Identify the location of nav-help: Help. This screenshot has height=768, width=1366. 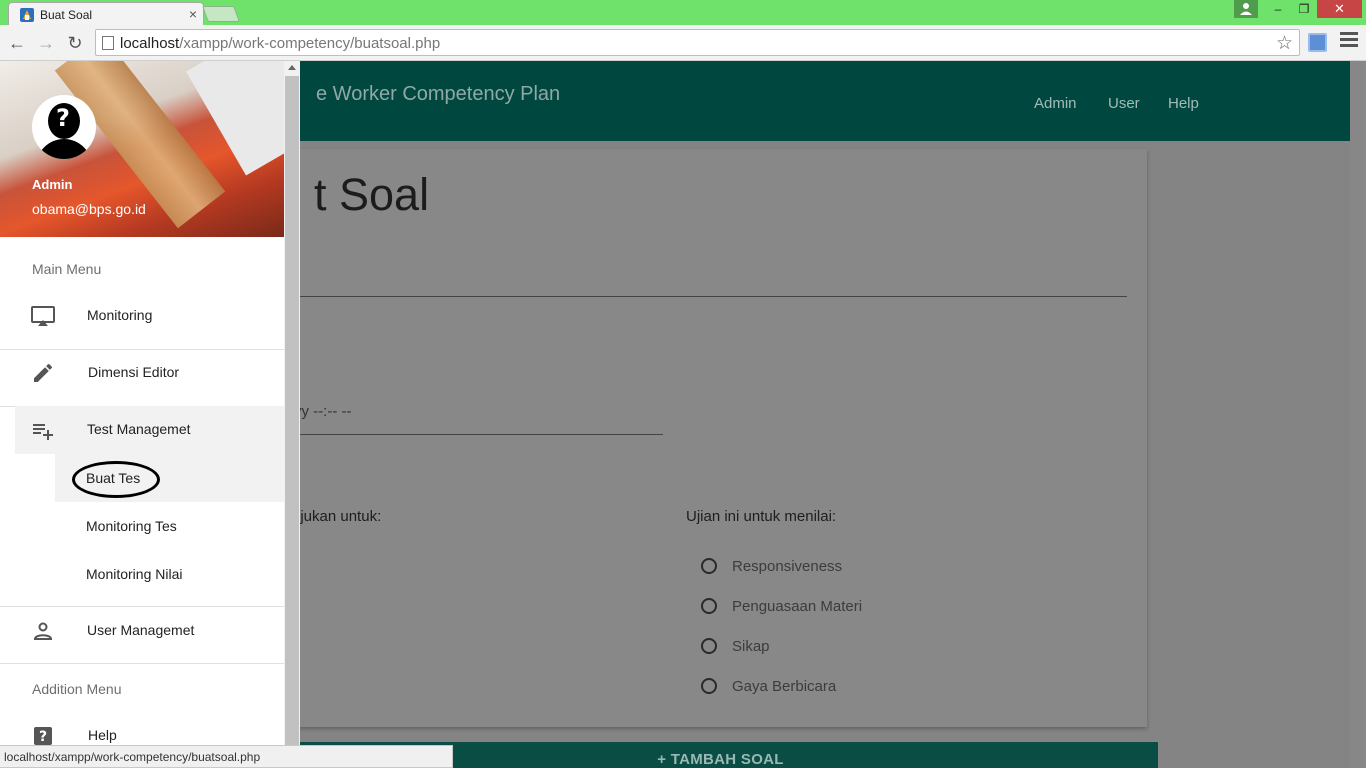
(1183, 103).